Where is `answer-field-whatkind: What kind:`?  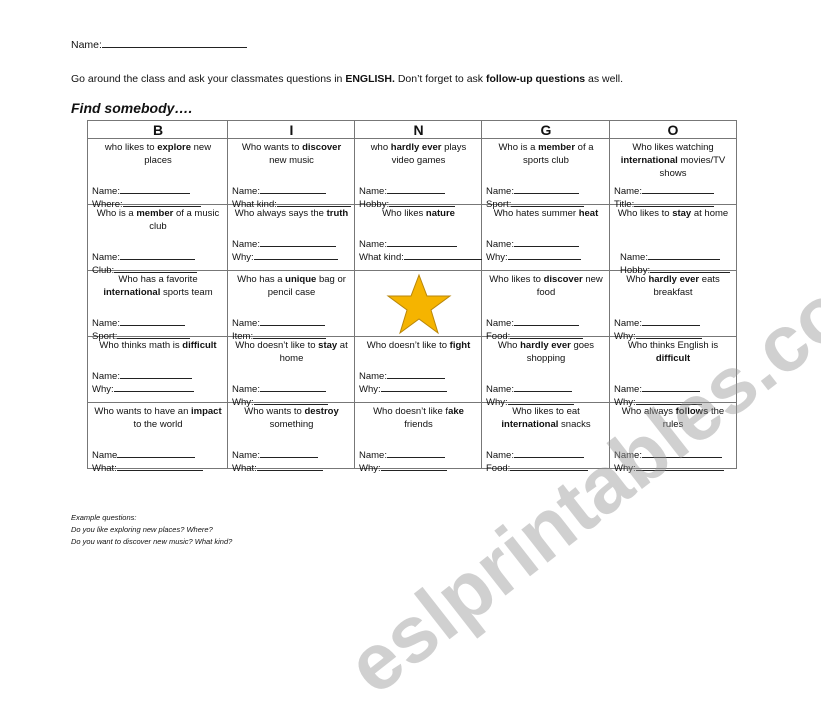 answer-field-whatkind: What kind: is located at coordinates (420, 256).